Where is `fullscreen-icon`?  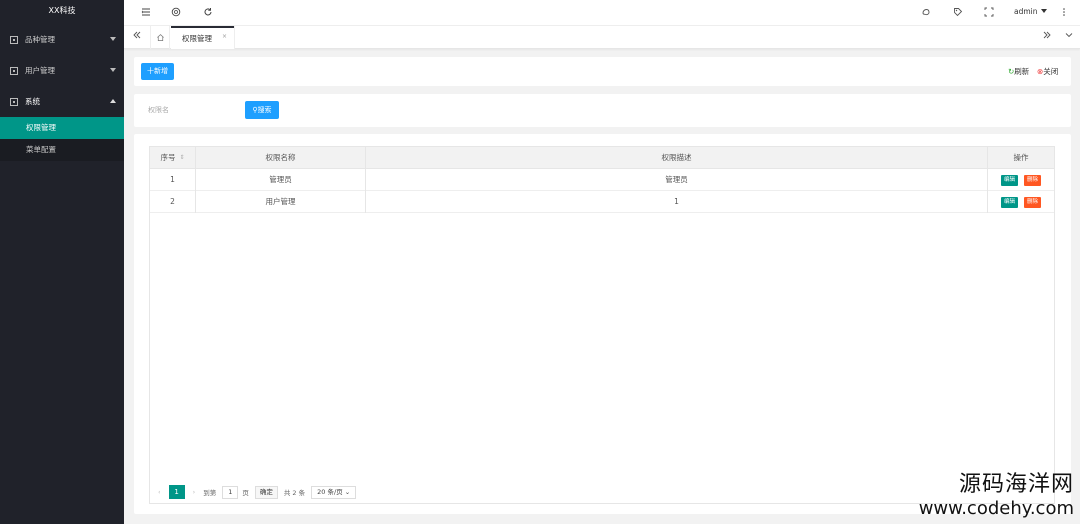 fullscreen-icon is located at coordinates (989, 13).